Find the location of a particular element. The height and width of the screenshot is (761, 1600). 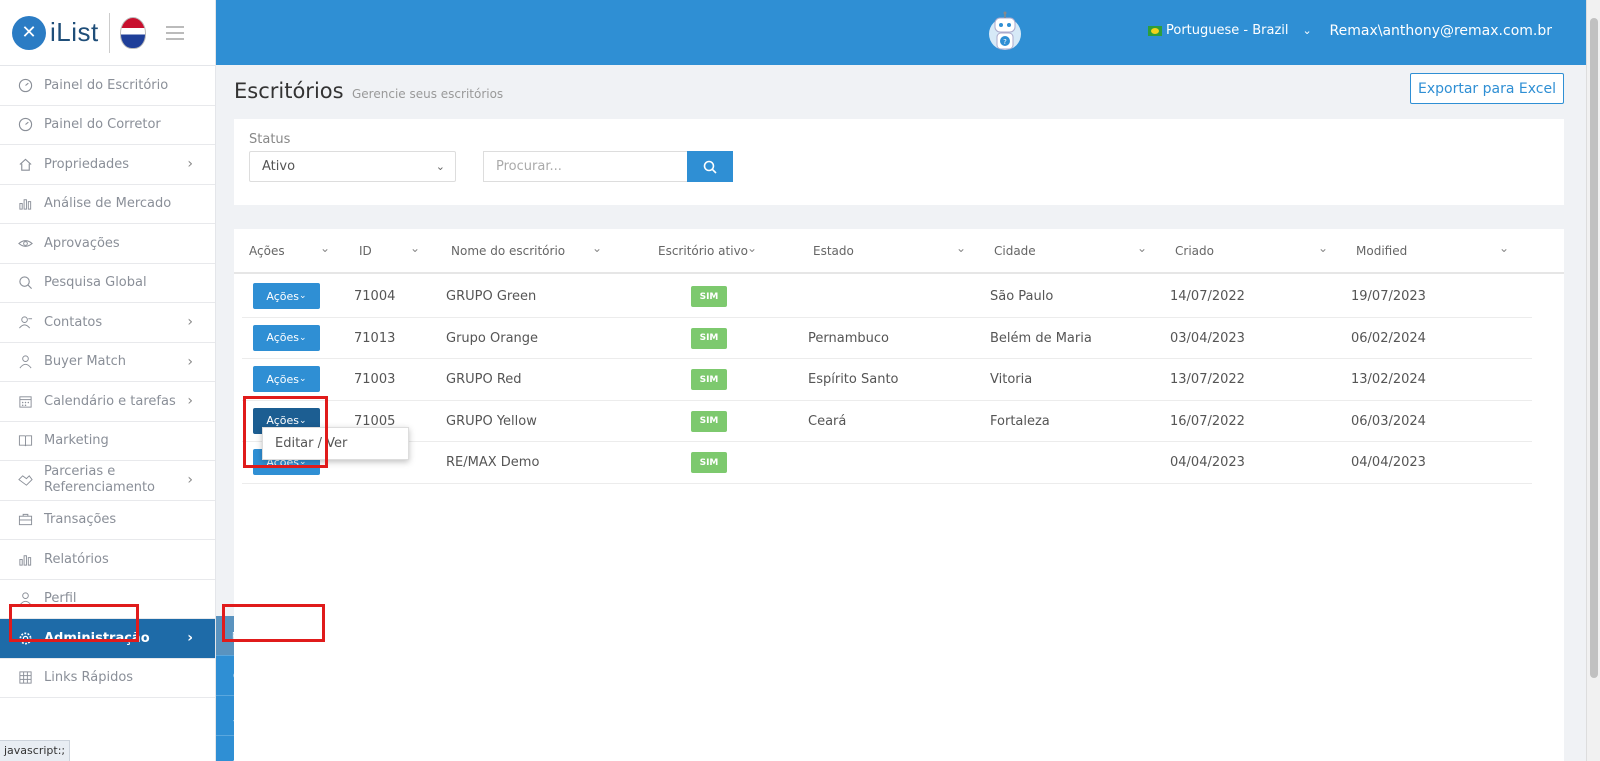

sidebar-item-contatos: Contatos › is located at coordinates (107, 323).